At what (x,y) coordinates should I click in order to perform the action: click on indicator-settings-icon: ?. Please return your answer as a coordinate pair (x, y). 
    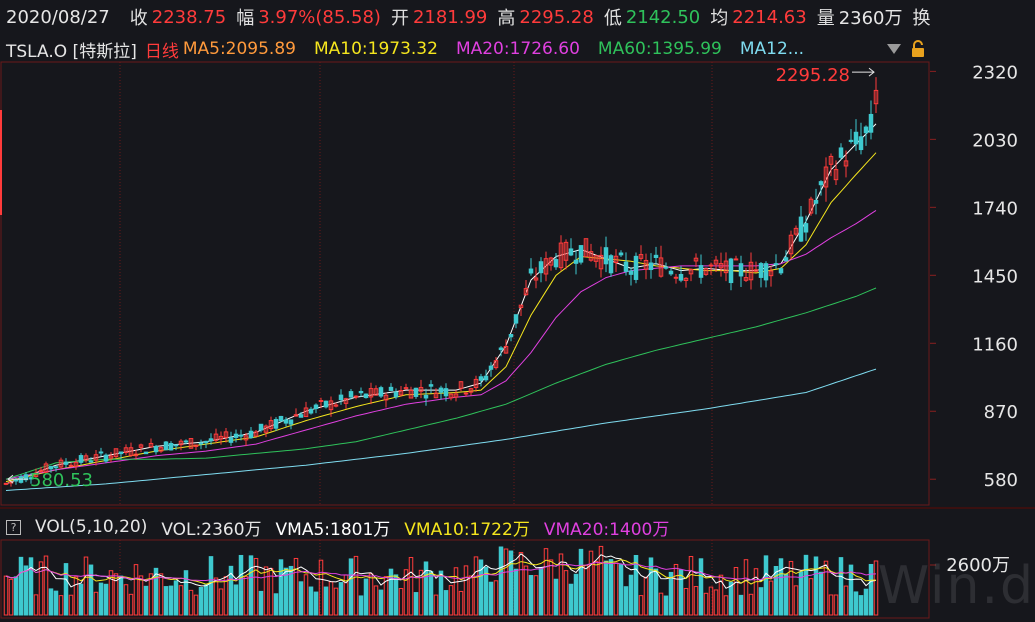
    Looking at the image, I should click on (13, 527).